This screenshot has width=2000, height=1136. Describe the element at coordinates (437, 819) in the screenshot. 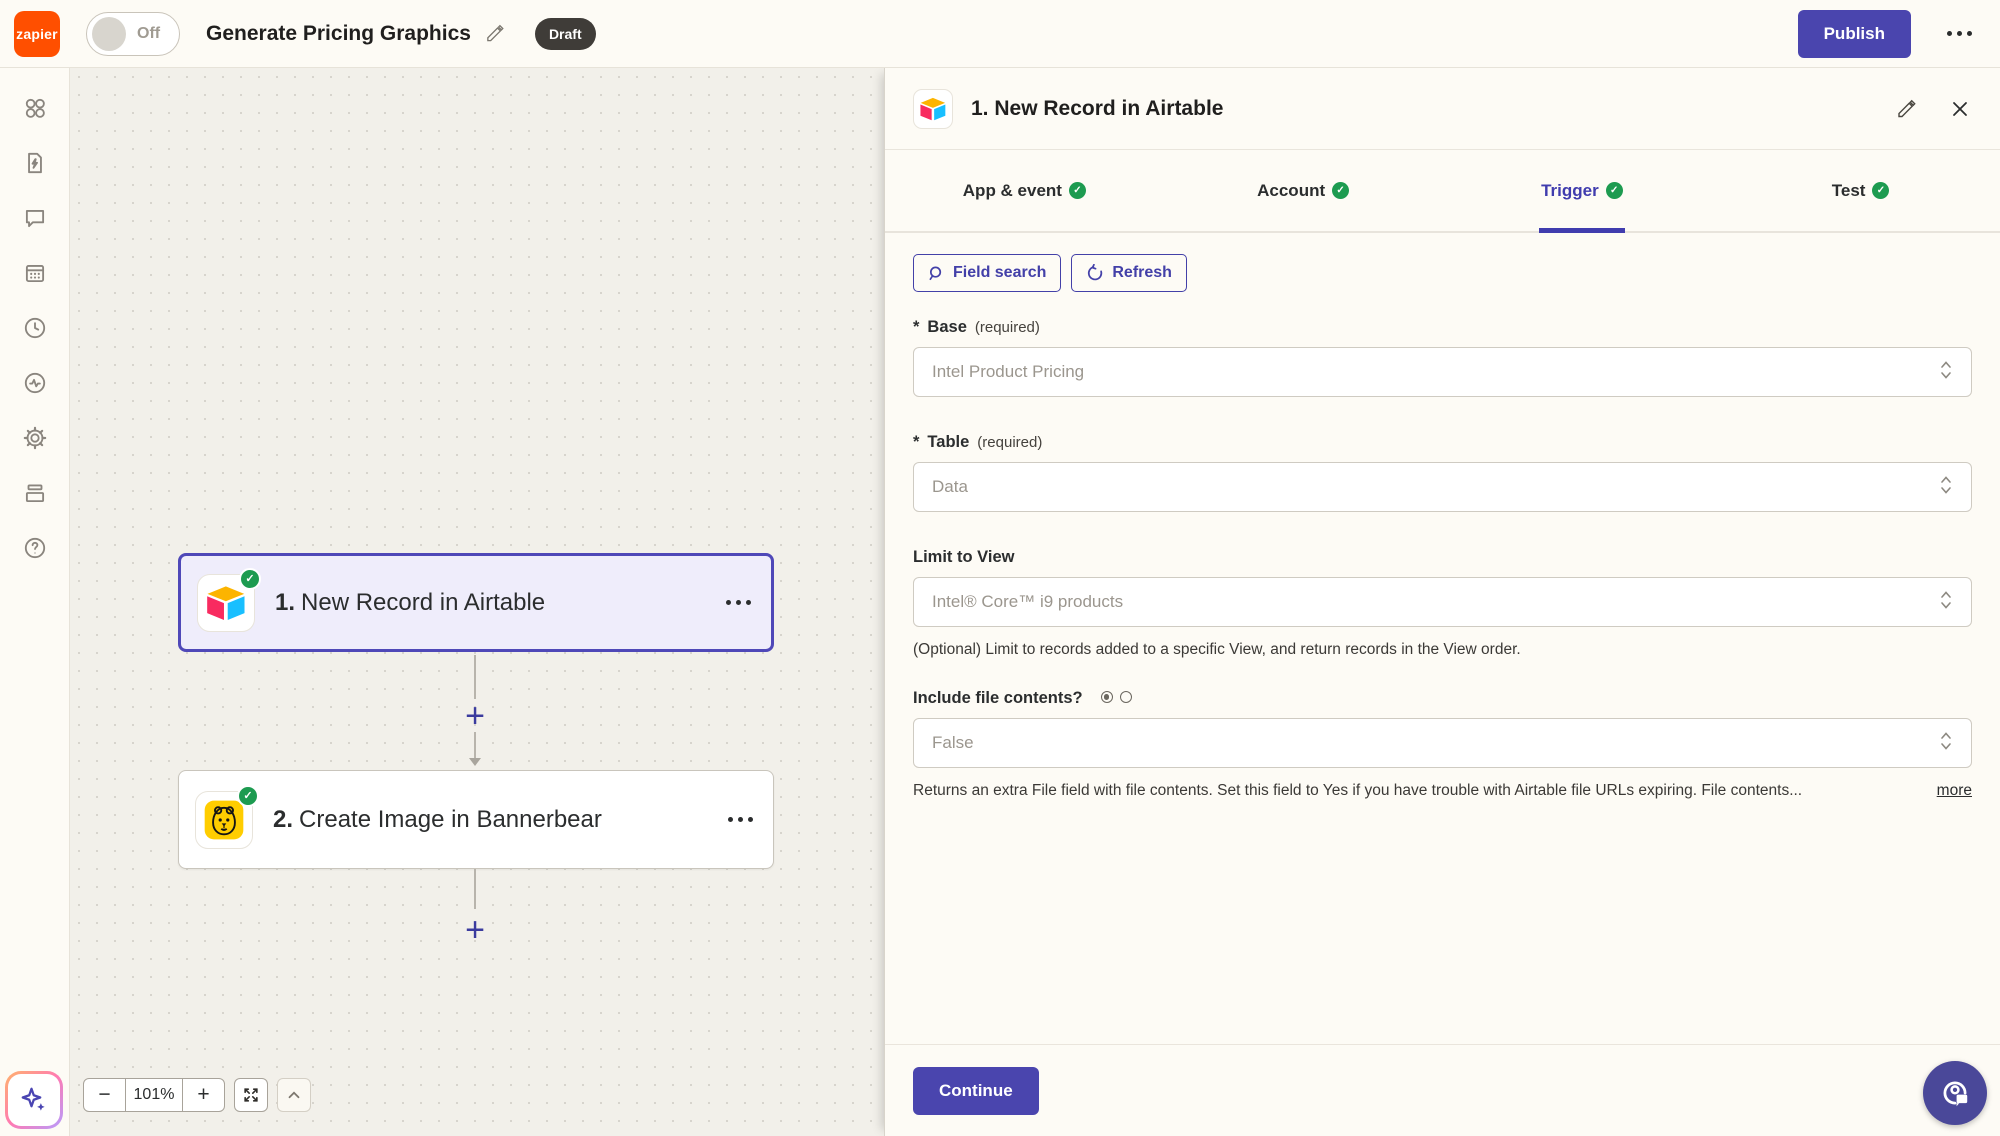

I see `step-title: 2. Create Image in Bannerbear` at that location.